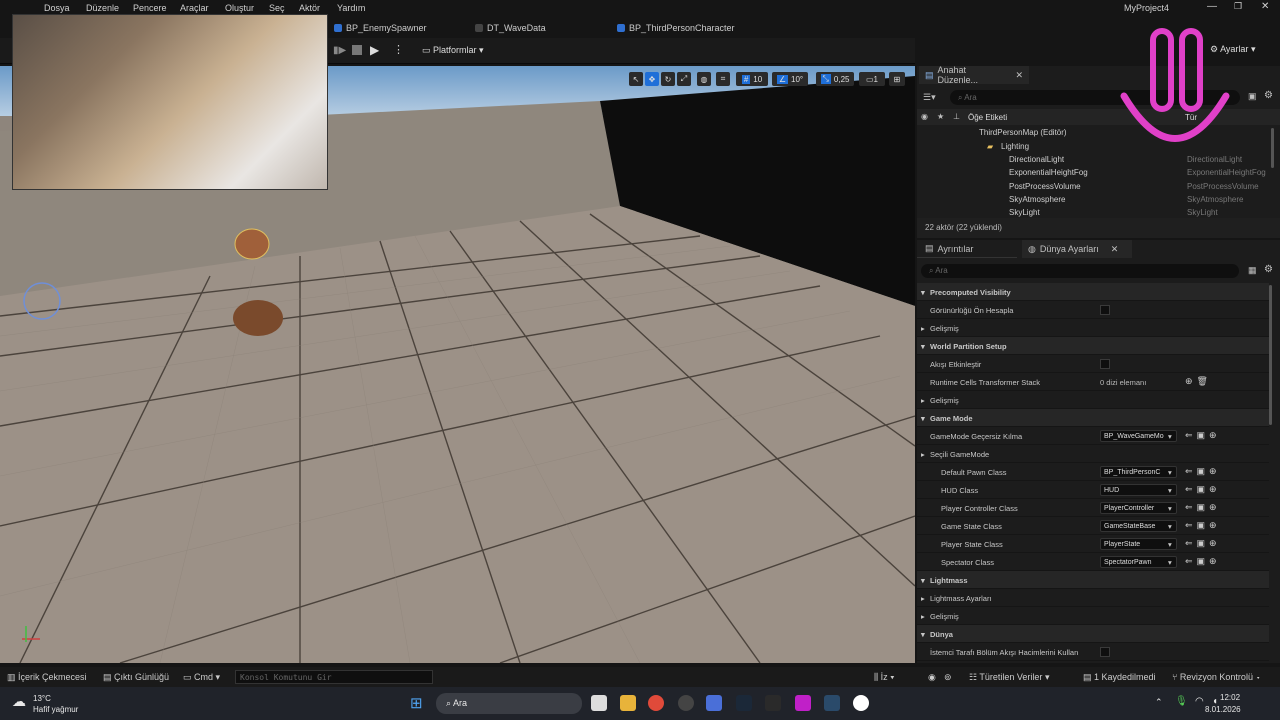 This screenshot has height=720, width=1280. Describe the element at coordinates (790, 79) in the screenshot. I see `rotation-snap-button: ∠ 10°` at that location.